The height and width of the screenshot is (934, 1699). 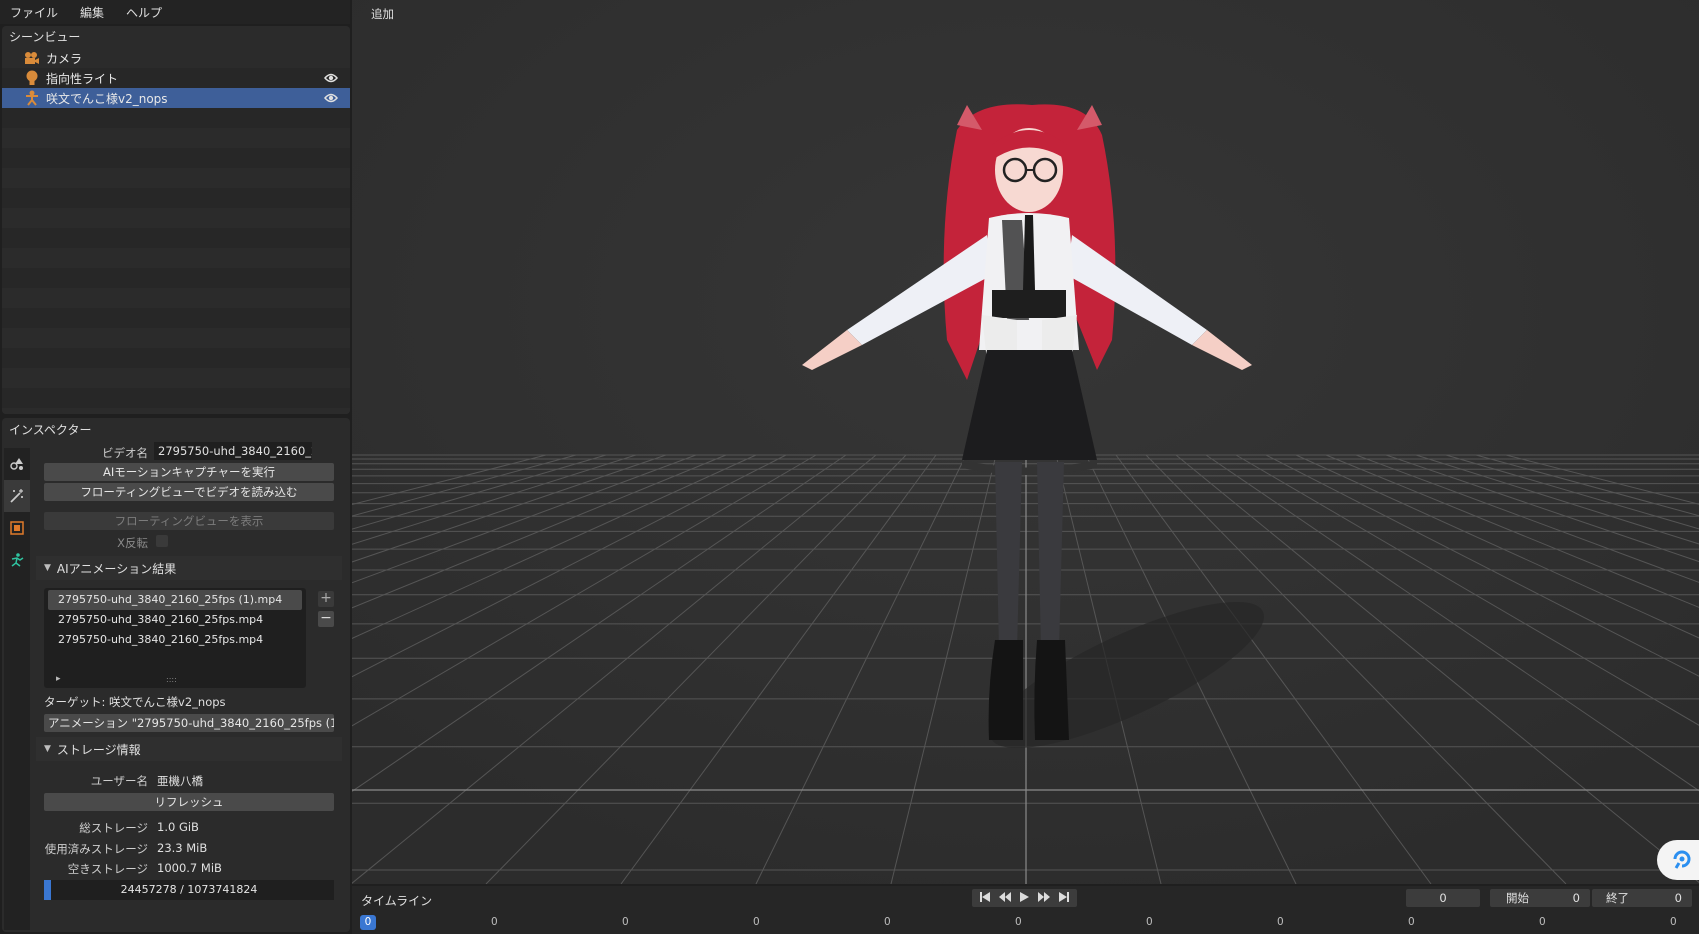 I want to click on menu-file: ファイル, so click(x=34, y=12).